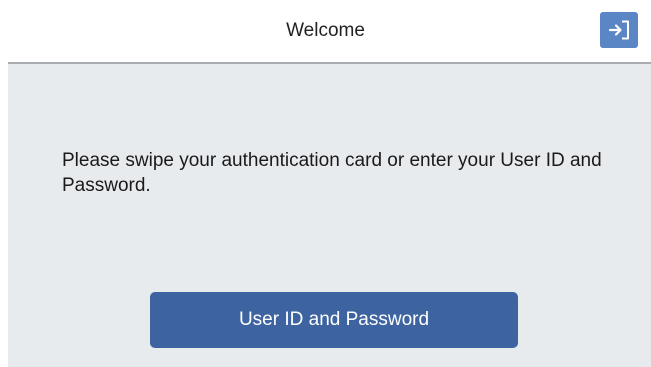 Image resolution: width=651 pixels, height=367 pixels. I want to click on user-id-password-button: User ID and Password, so click(334, 320).